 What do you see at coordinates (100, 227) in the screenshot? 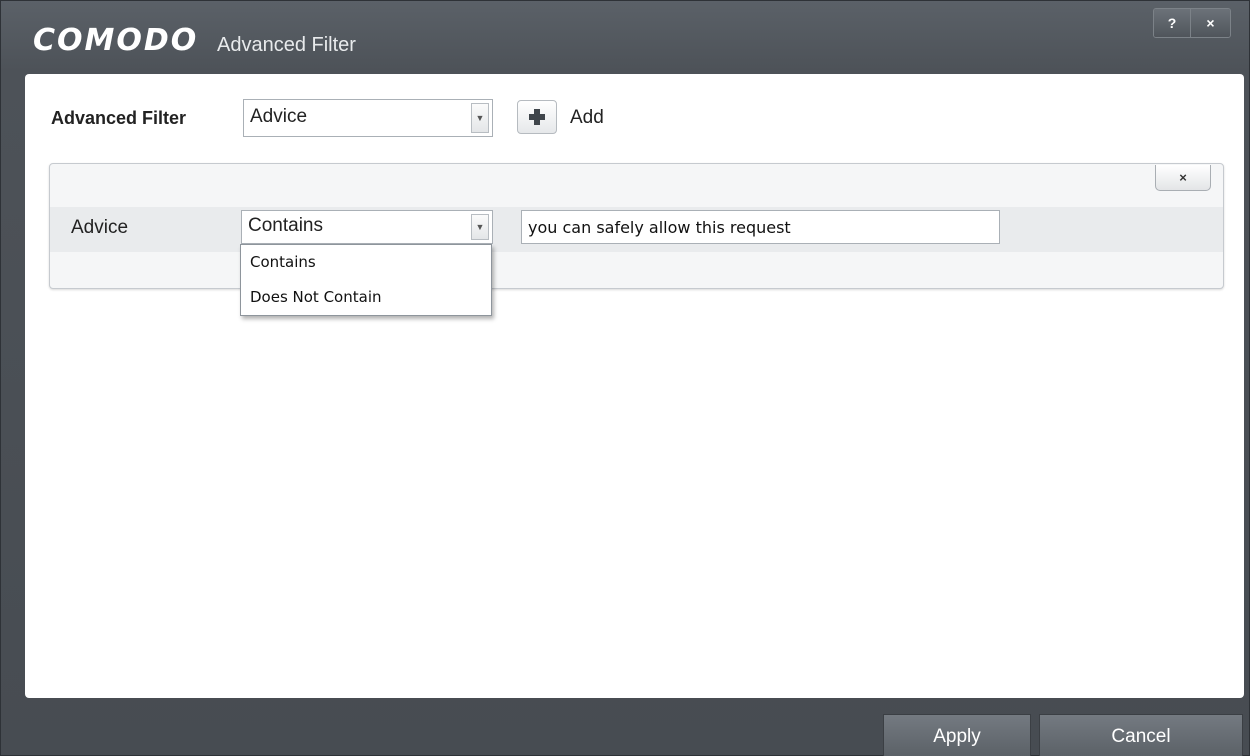
I see `condition-field-label: Advice` at bounding box center [100, 227].